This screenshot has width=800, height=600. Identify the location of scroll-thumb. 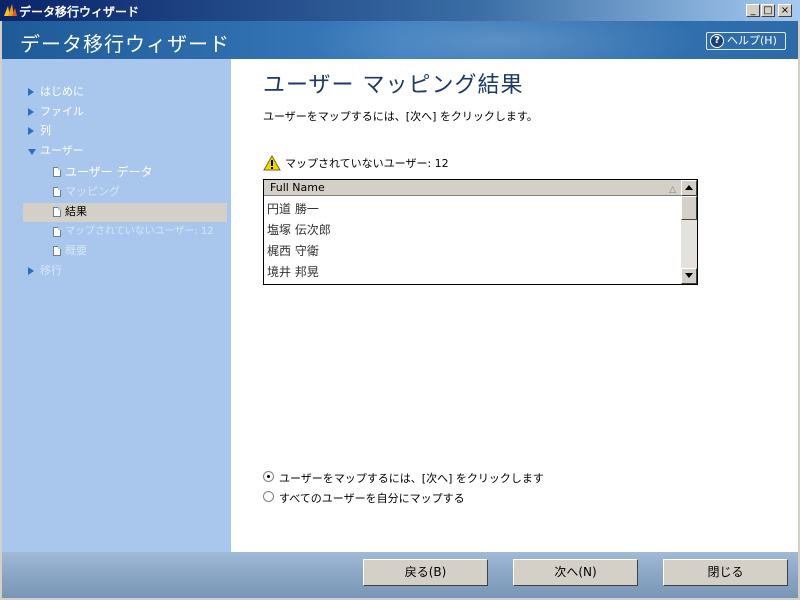
(689, 208).